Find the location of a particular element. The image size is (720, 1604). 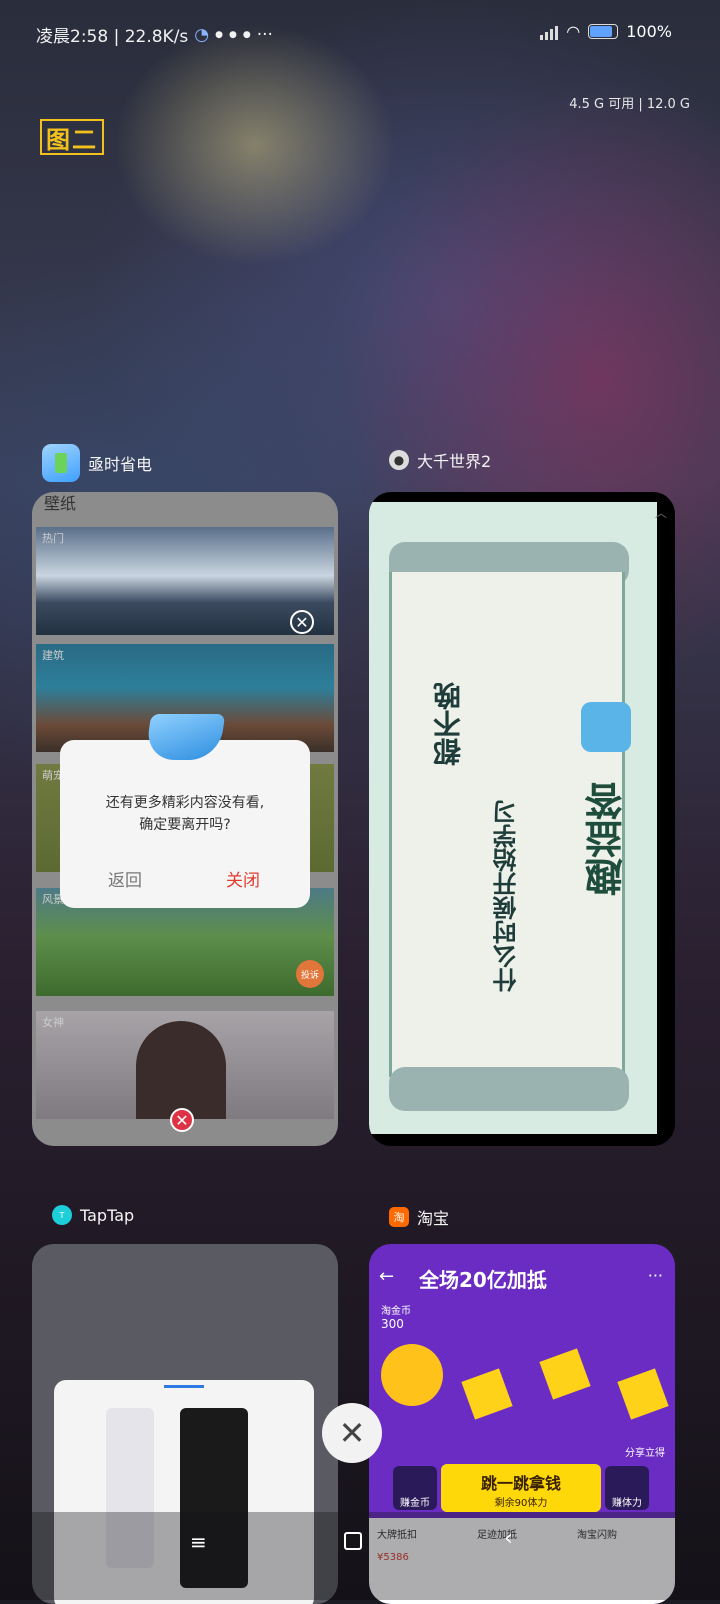

earn-stamina-button: 赚体力 is located at coordinates (627, 1488).